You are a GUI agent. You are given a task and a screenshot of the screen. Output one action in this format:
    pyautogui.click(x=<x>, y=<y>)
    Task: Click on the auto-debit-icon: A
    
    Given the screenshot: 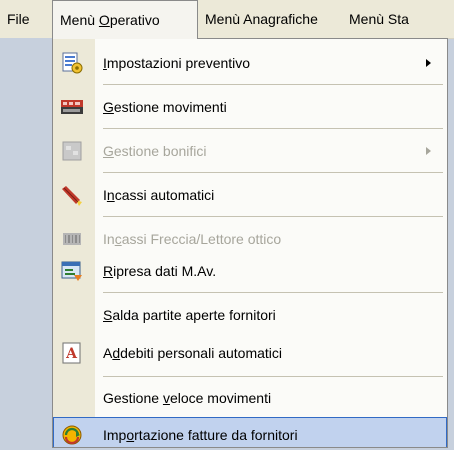 What is the action you would take?
    pyautogui.click(x=72, y=353)
    